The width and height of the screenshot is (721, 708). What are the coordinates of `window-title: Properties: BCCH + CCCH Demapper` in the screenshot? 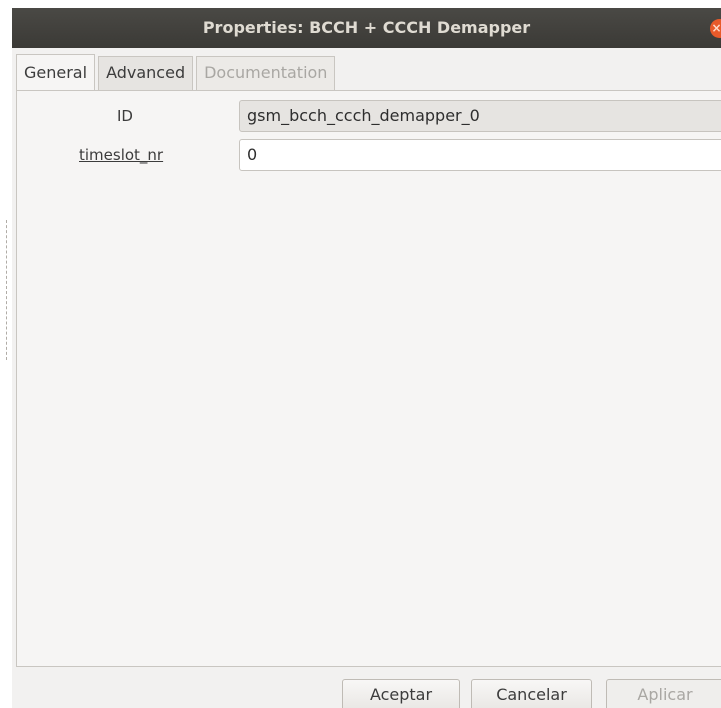 It's located at (366, 27).